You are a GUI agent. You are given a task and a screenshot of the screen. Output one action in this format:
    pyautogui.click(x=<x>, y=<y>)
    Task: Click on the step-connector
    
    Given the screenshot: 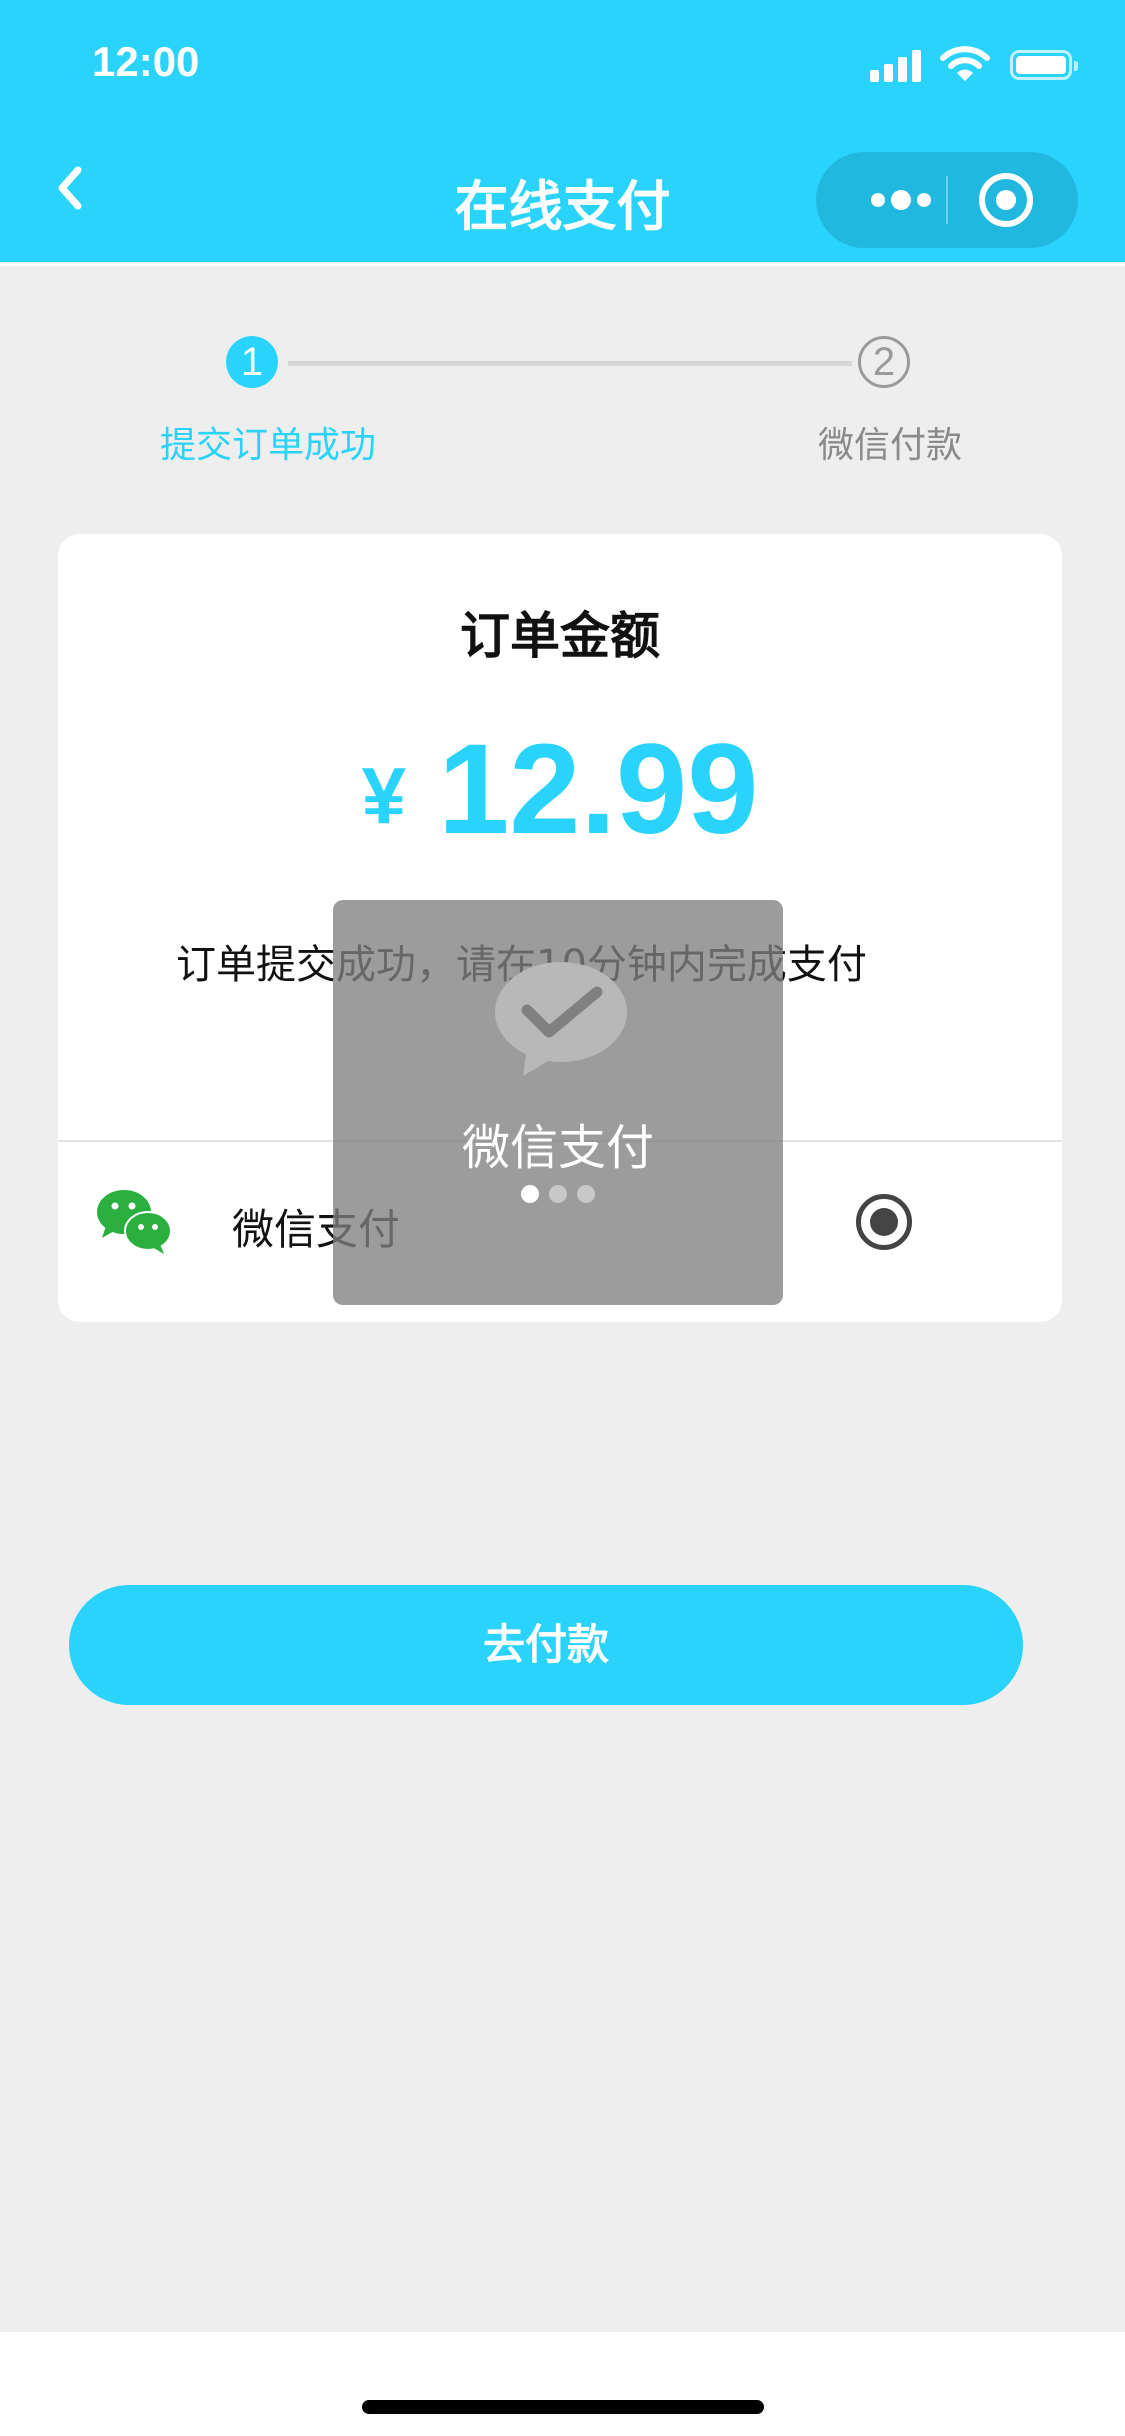 What is the action you would take?
    pyautogui.click(x=570, y=363)
    